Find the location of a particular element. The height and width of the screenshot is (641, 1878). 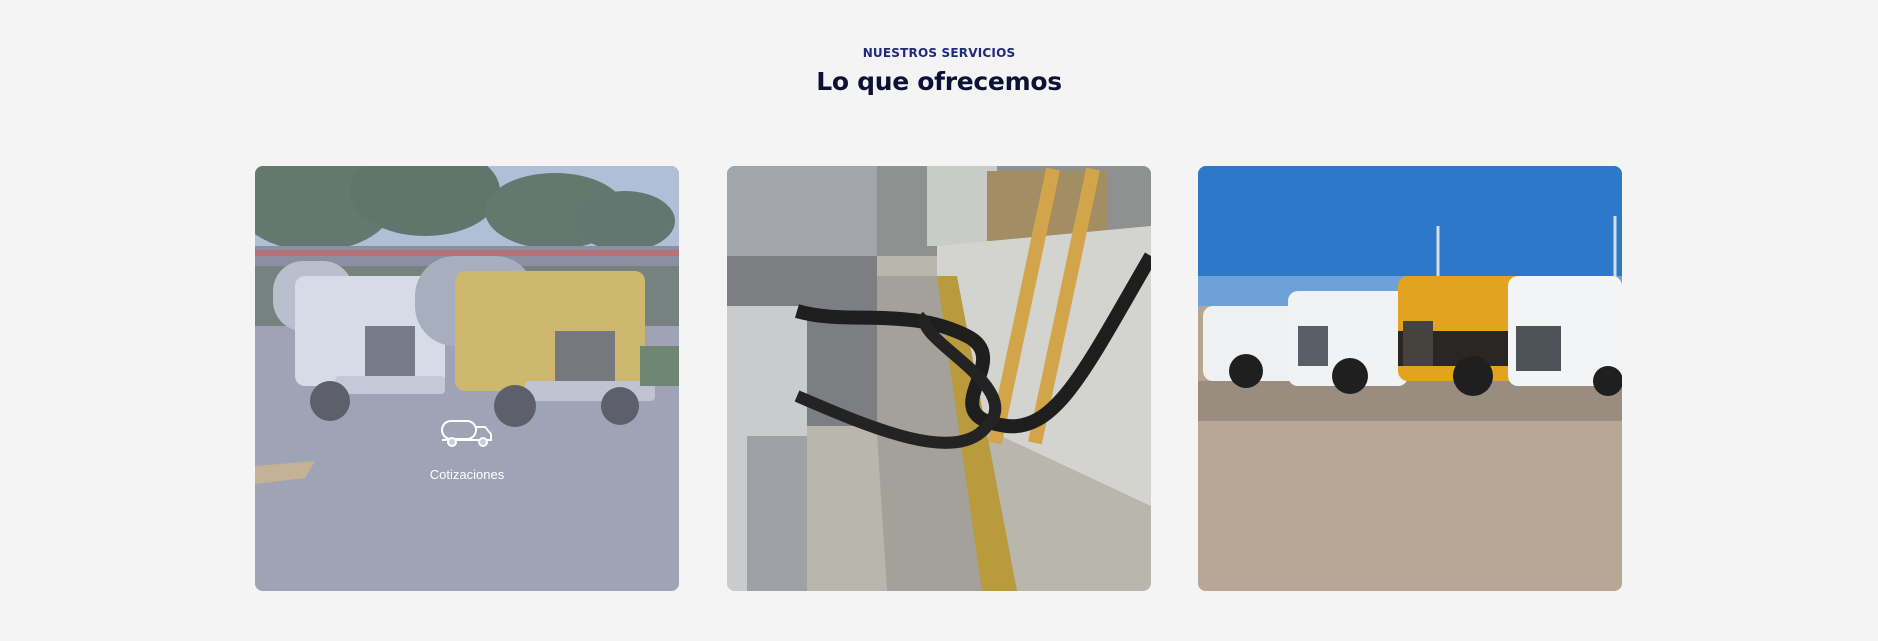

service-card-hose-unloading is located at coordinates (939, 378).